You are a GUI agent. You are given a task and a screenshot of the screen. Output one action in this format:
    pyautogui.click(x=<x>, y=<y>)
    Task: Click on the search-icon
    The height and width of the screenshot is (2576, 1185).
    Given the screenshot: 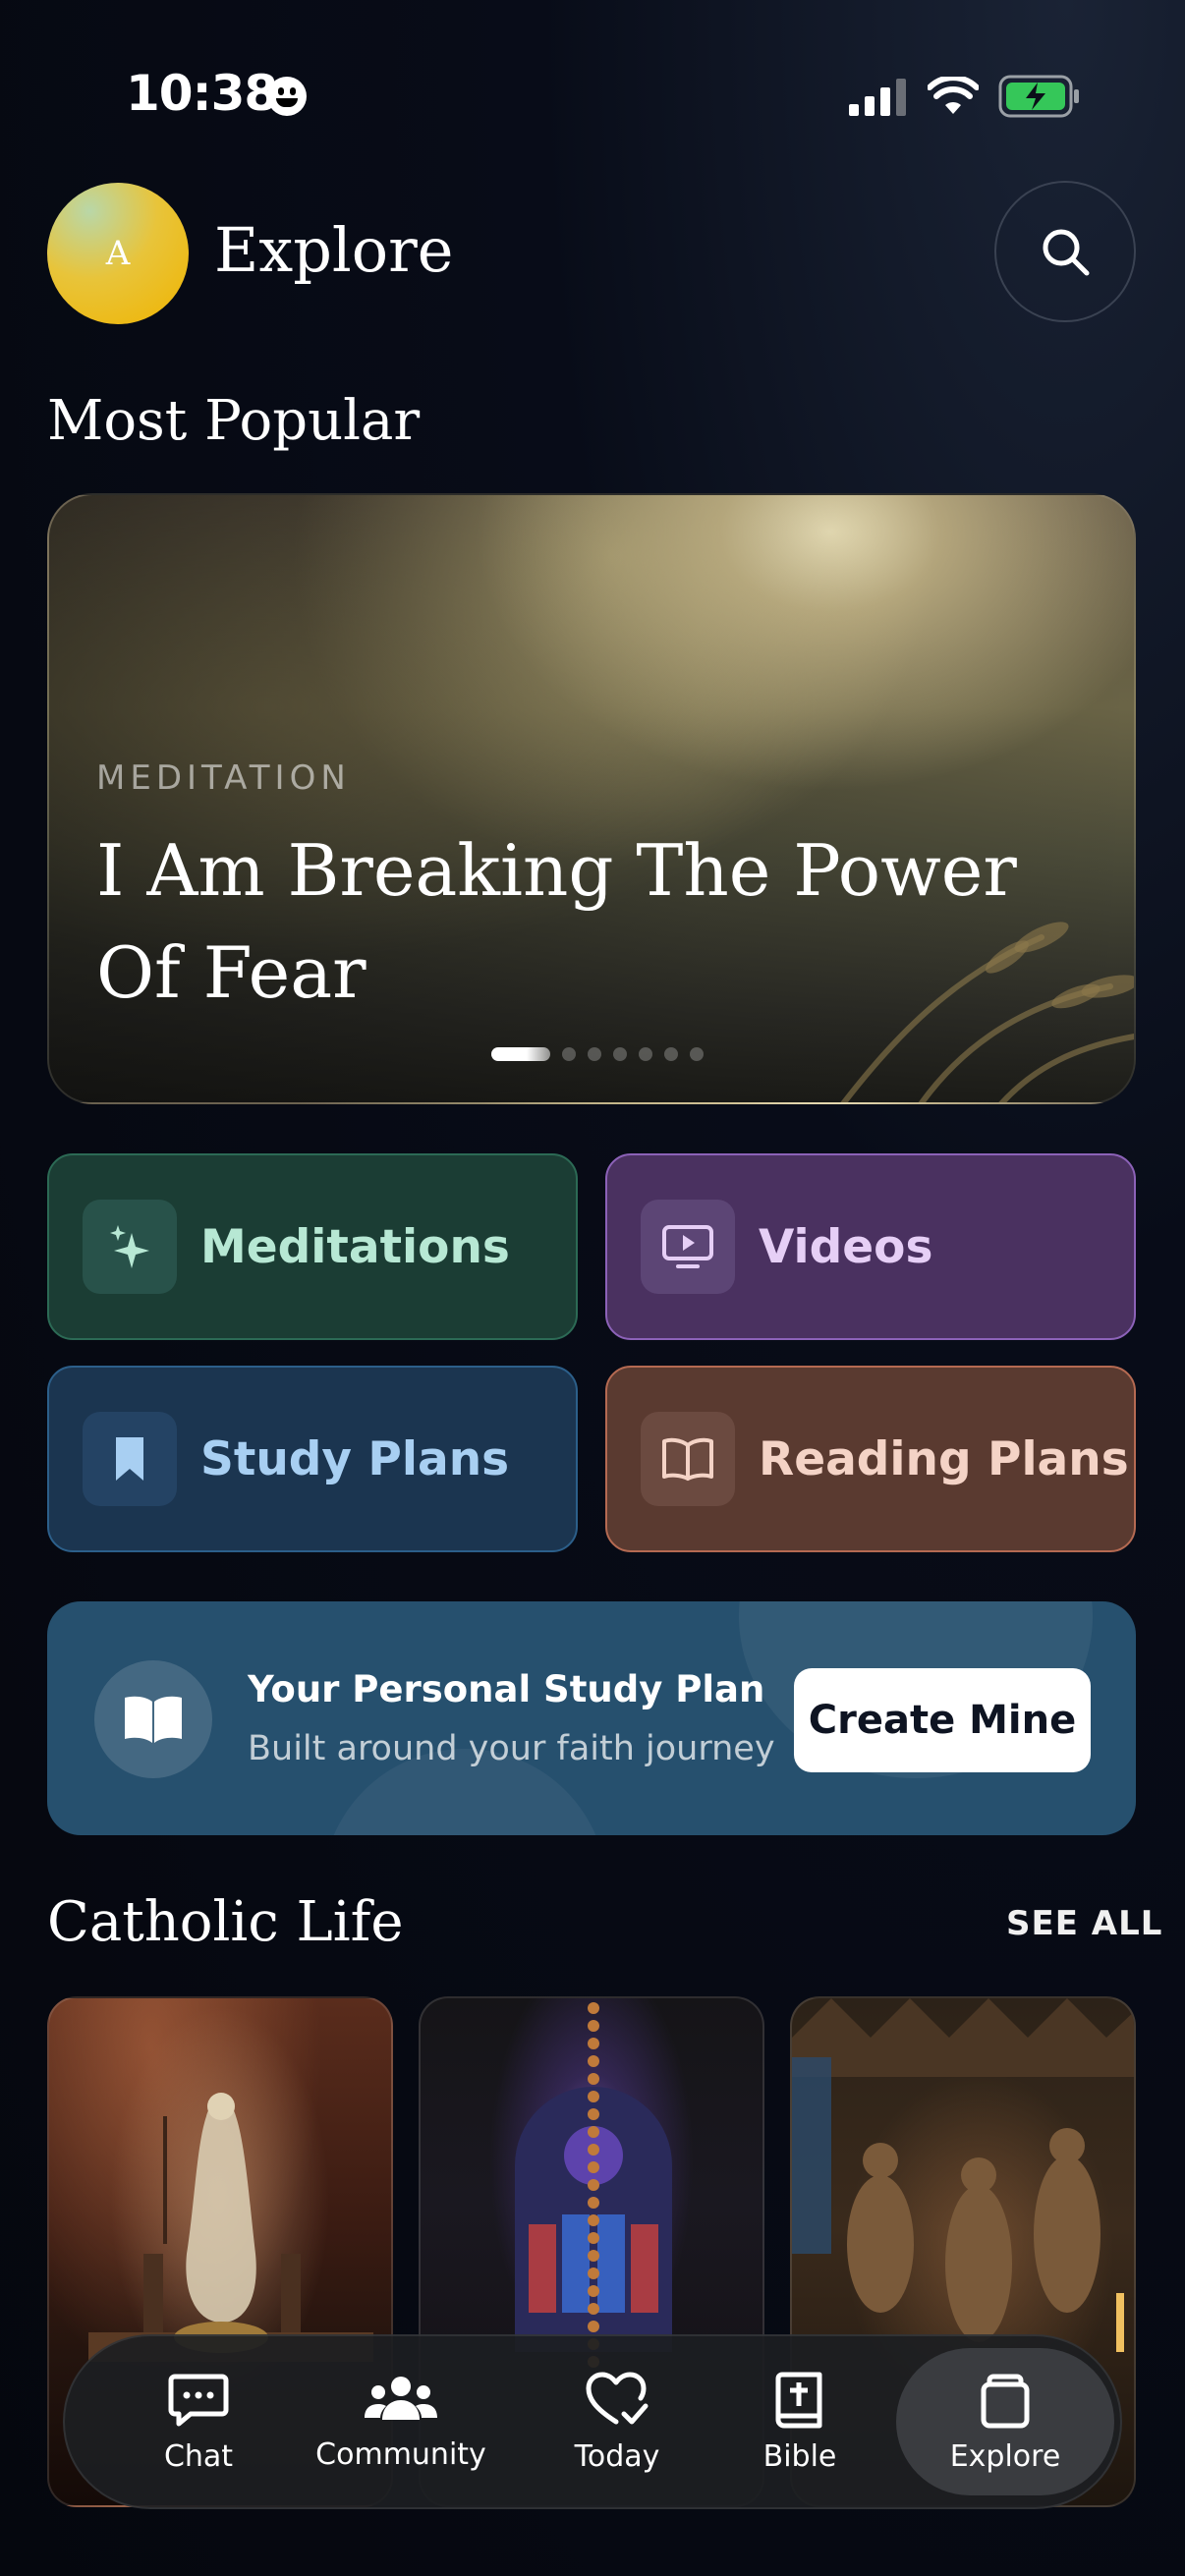 What is the action you would take?
    pyautogui.click(x=1067, y=252)
    